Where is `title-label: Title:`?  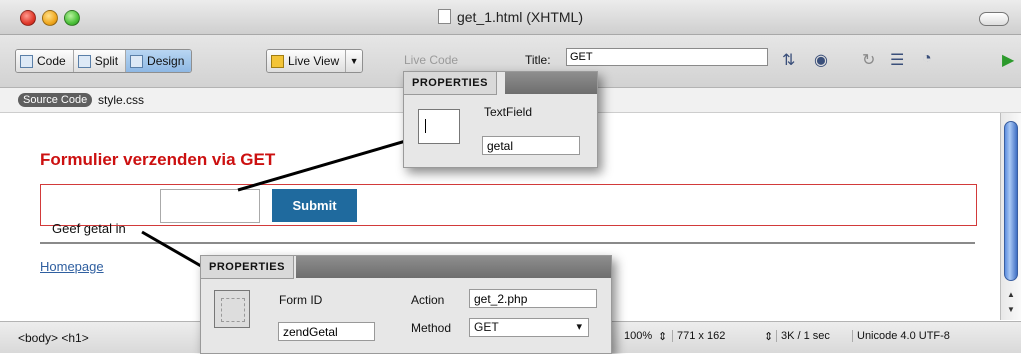
title-label: Title: is located at coordinates (538, 60).